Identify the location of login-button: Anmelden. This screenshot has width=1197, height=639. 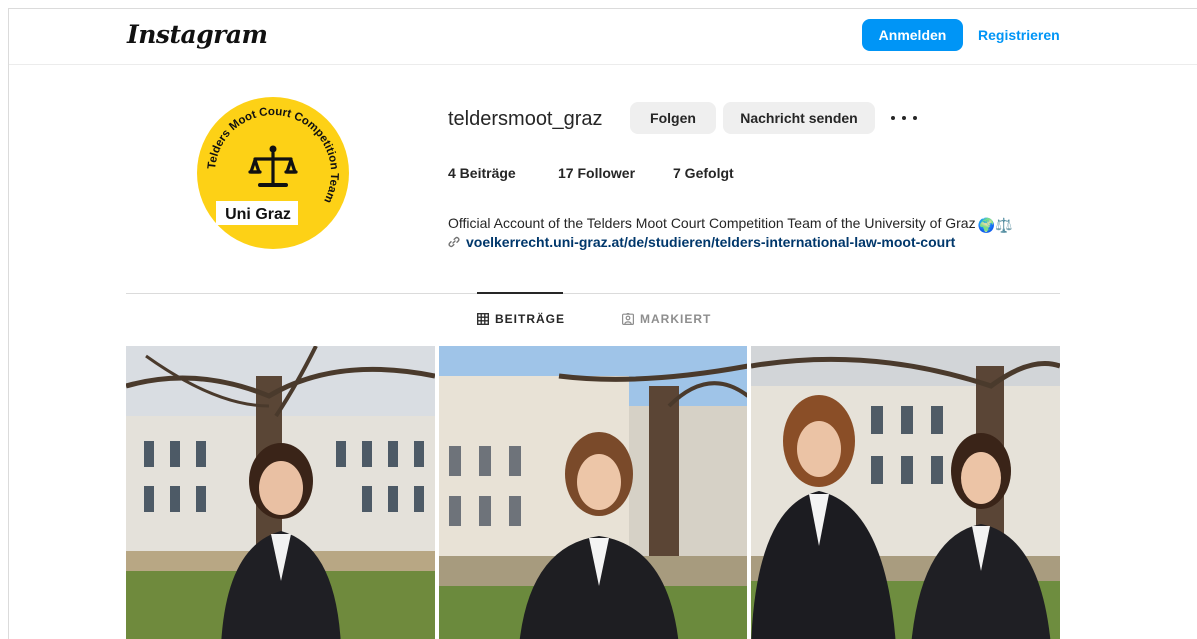
(912, 35).